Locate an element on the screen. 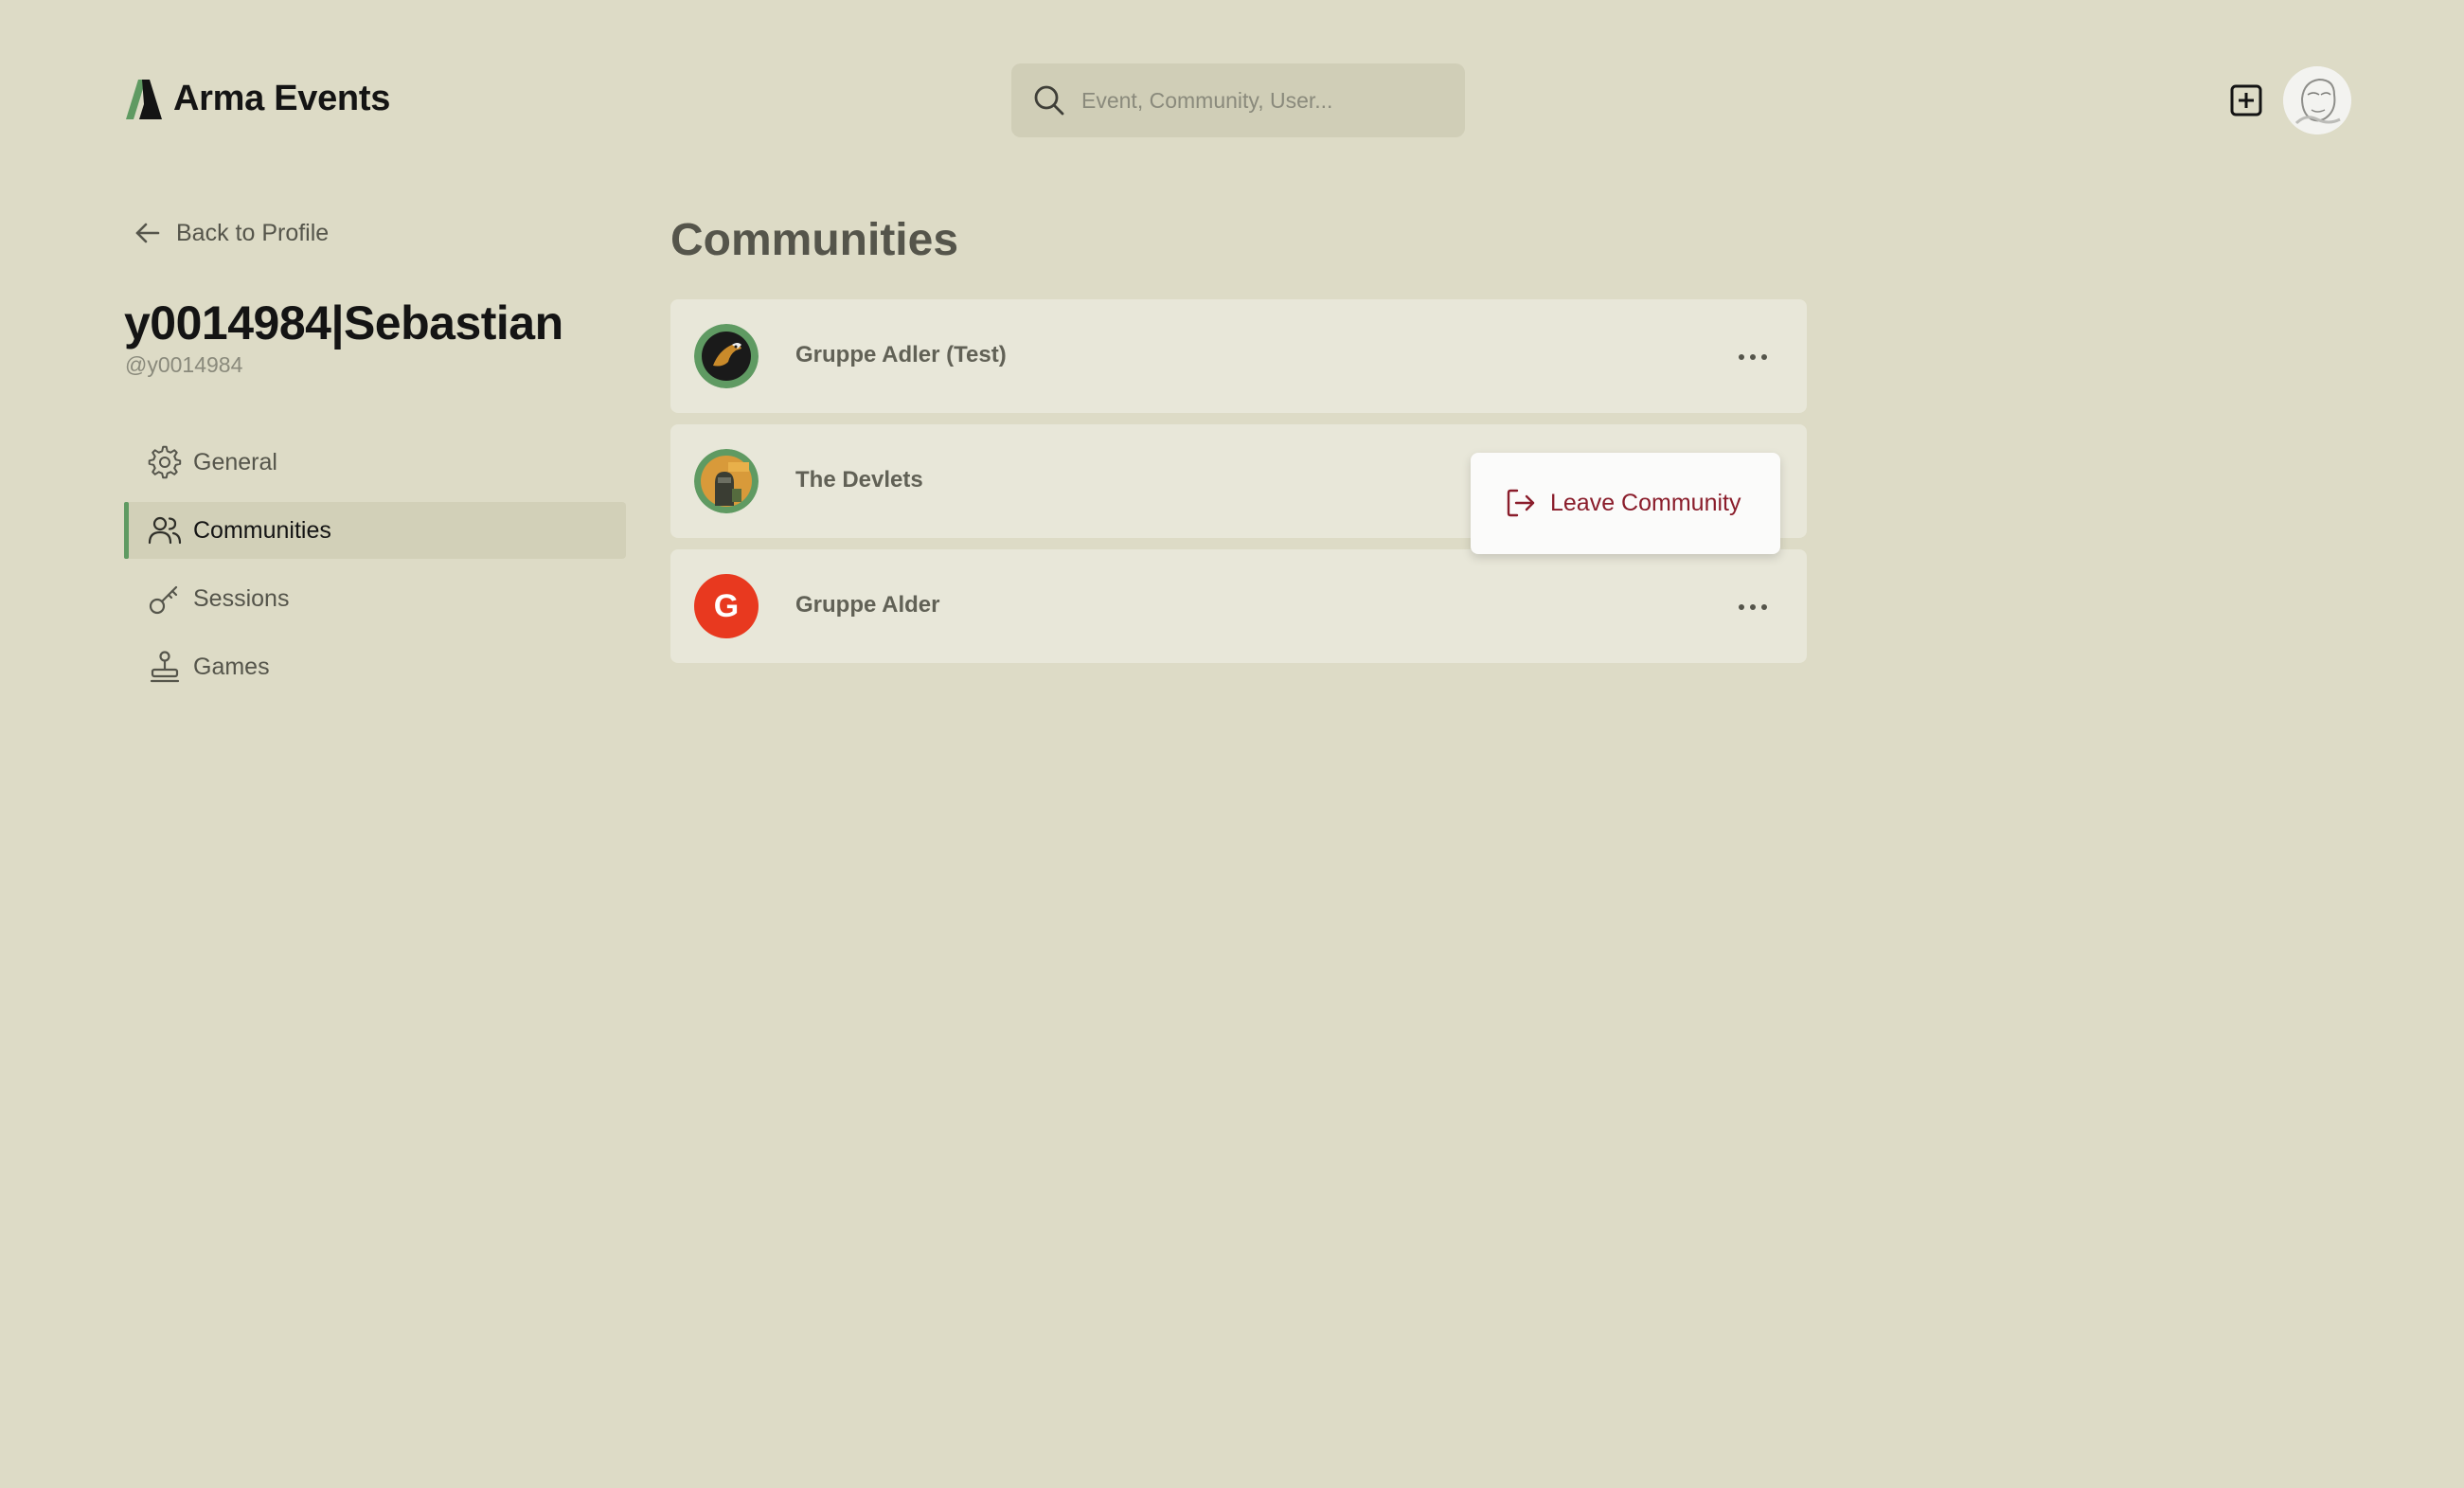 This screenshot has width=2464, height=1488. community-options-menu: Leave Community is located at coordinates (1625, 503).